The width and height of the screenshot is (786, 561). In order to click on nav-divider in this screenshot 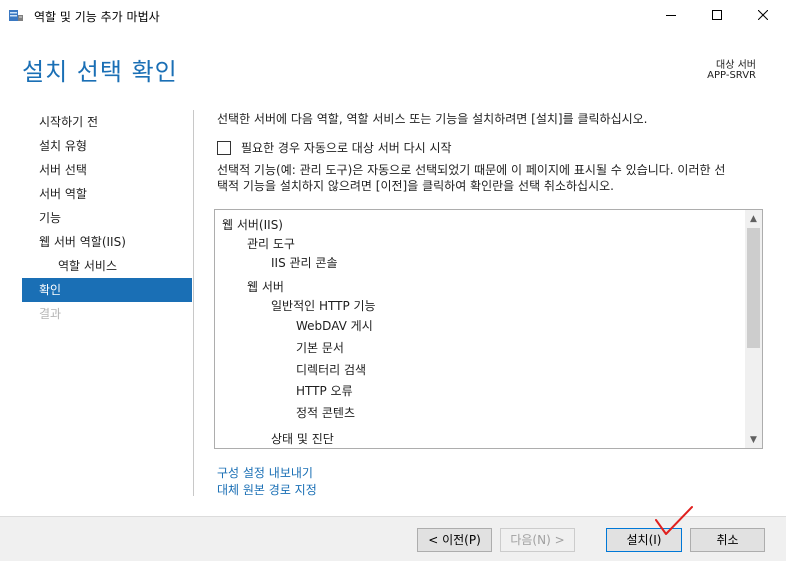, I will do `click(193, 303)`.